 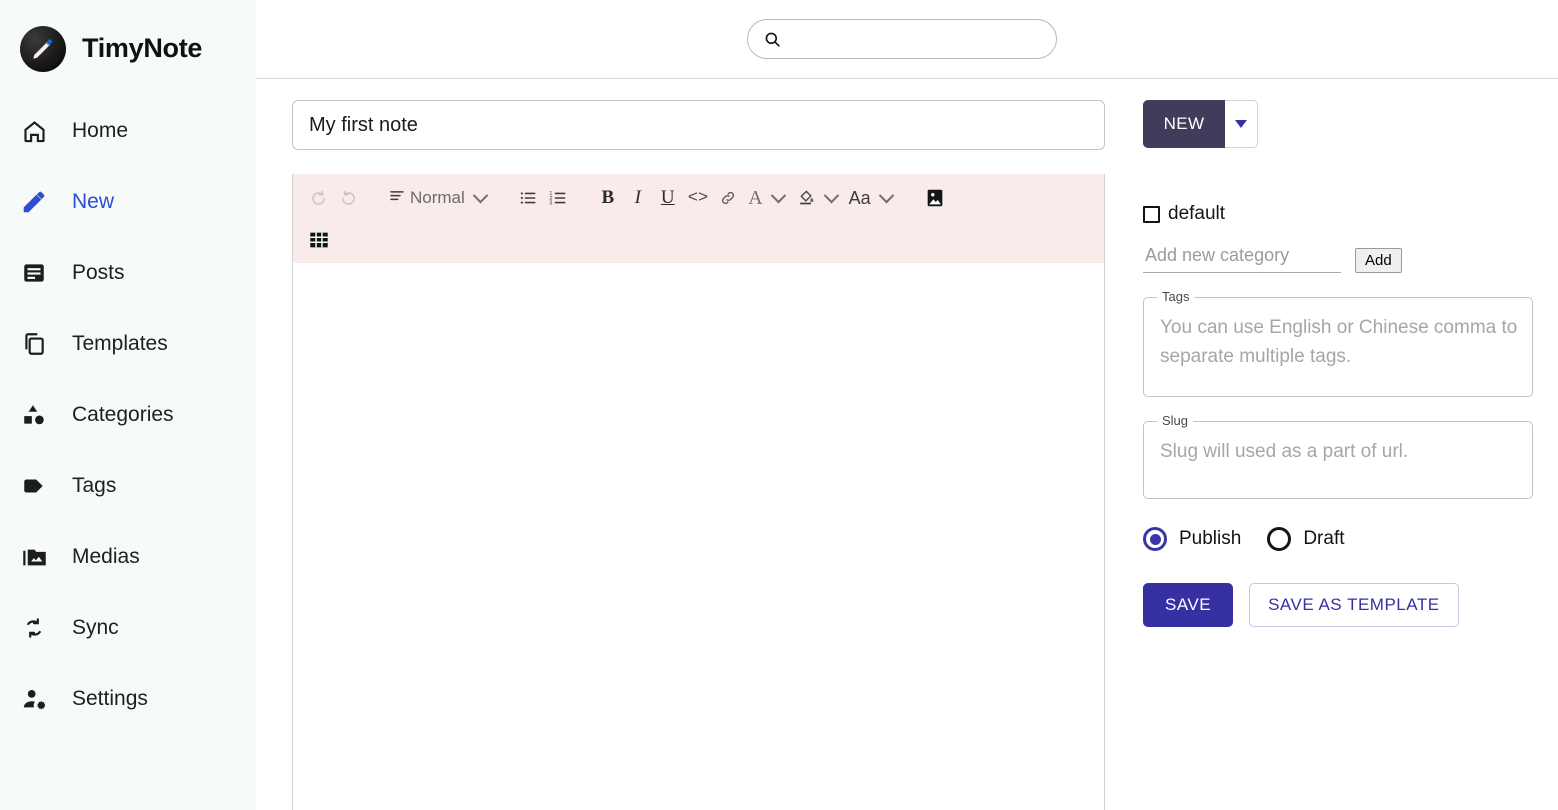 I want to click on block-format-dropdown: Normal, so click(x=438, y=198).